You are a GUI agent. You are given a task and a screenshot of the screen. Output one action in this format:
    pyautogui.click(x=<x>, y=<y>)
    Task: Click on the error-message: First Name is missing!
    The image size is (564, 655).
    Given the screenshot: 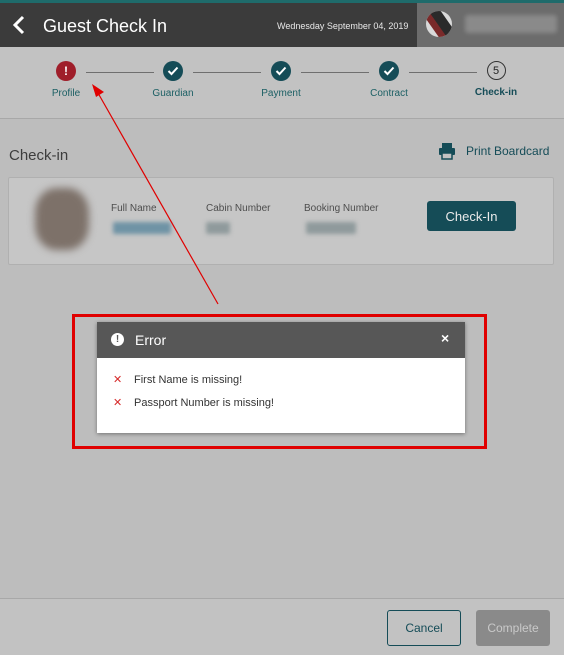 What is the action you would take?
    pyautogui.click(x=188, y=379)
    